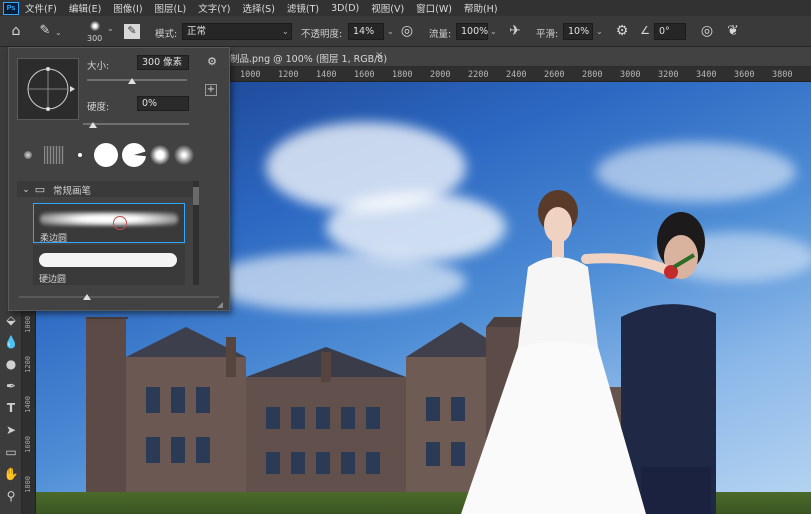 This screenshot has width=811, height=514. Describe the element at coordinates (707, 31) in the screenshot. I see `pressure-size-icon: ◎` at that location.